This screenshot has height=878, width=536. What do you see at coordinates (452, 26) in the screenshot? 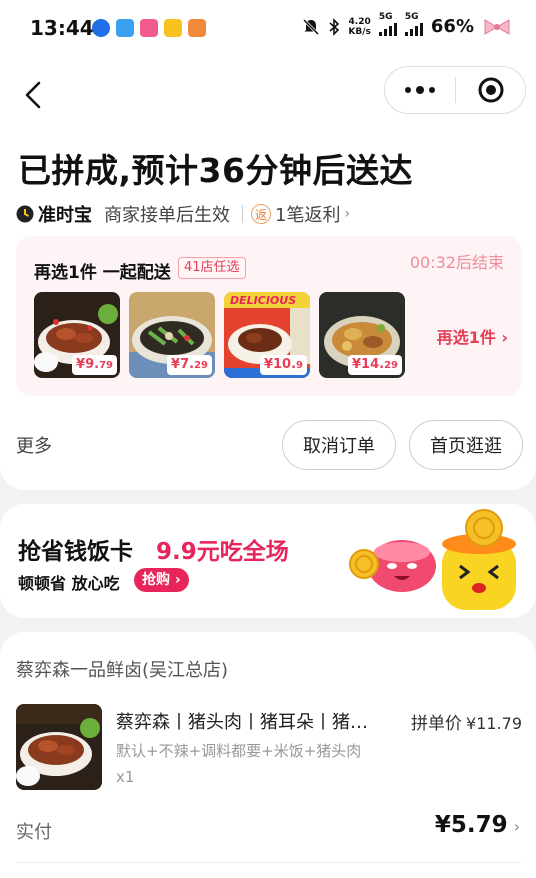
I see `battery-percent: 66%` at bounding box center [452, 26].